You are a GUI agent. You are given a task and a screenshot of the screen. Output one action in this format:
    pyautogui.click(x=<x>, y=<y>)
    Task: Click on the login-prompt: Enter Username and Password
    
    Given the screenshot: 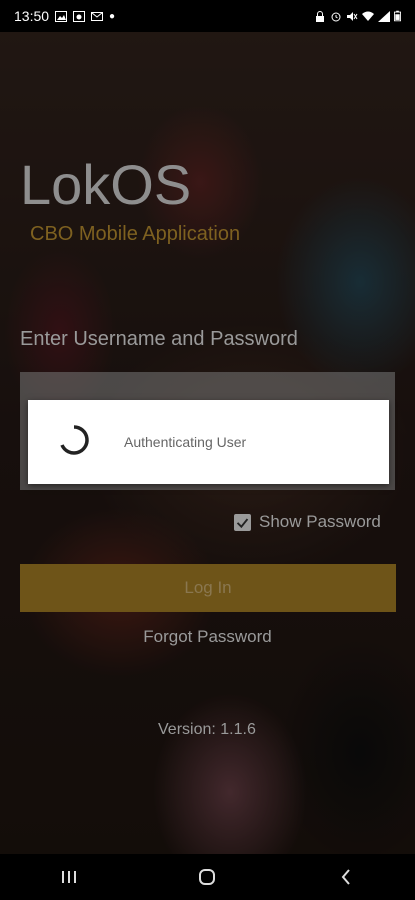 What is the action you would take?
    pyautogui.click(x=159, y=339)
    